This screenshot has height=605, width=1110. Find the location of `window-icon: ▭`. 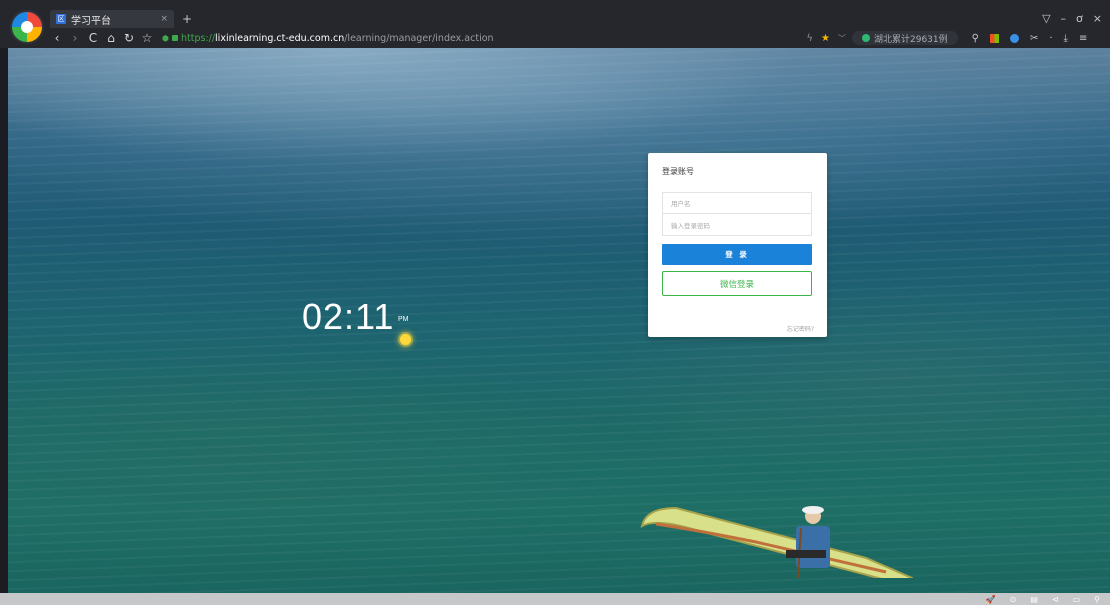

window-icon: ▭ is located at coordinates (1077, 599).